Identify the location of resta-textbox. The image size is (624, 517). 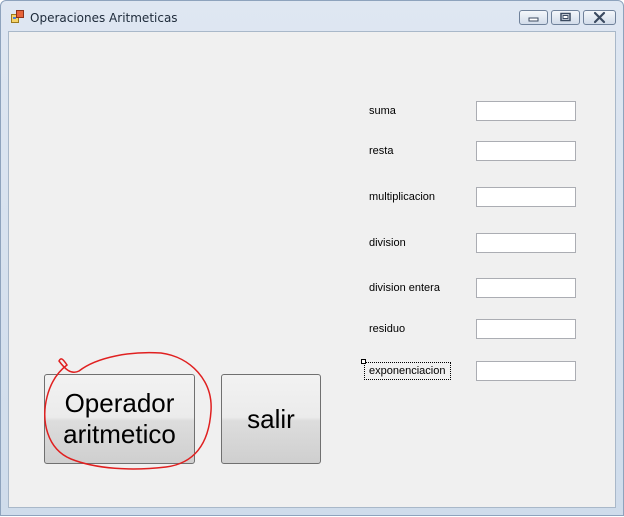
(526, 151).